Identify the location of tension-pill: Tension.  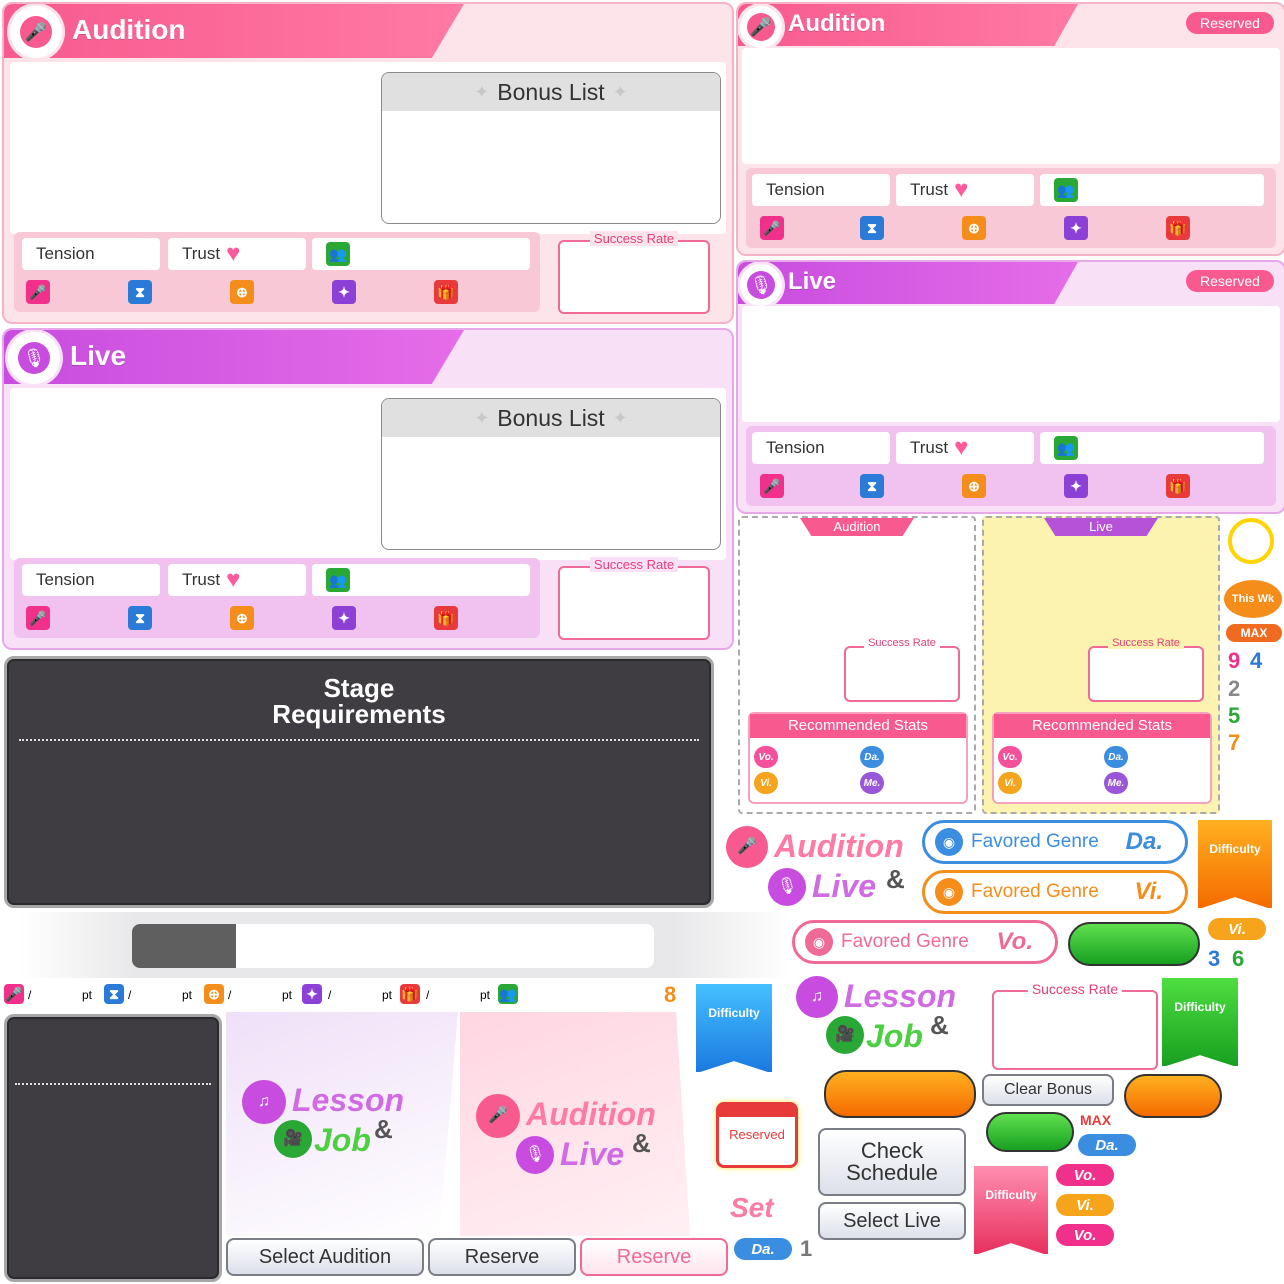
(821, 448).